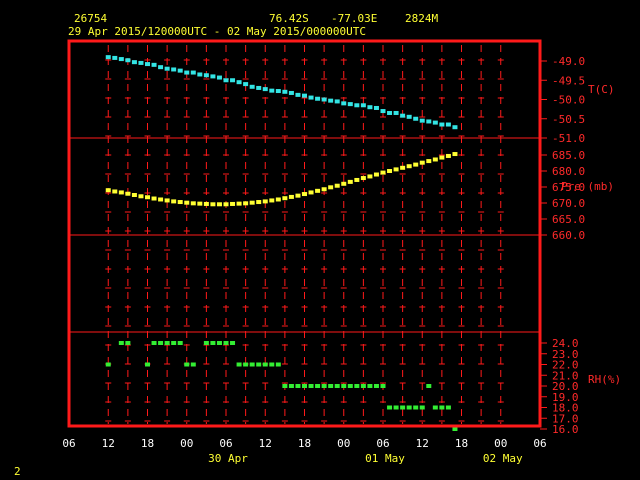  Describe the element at coordinates (385, 458) in the screenshot. I see `x-date-label: 01 May` at that location.